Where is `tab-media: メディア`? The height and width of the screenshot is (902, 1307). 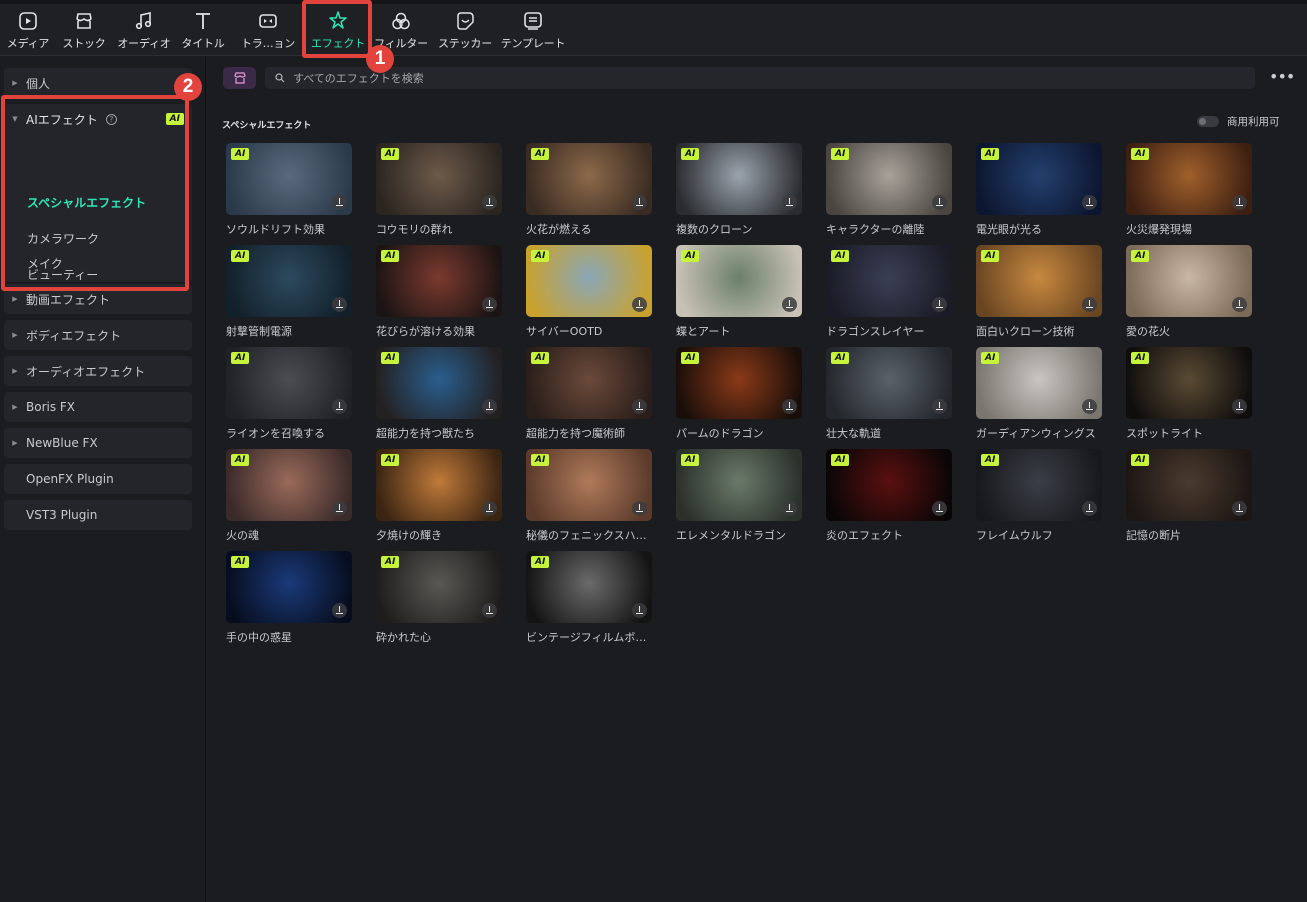 tab-media: メディア is located at coordinates (28, 32).